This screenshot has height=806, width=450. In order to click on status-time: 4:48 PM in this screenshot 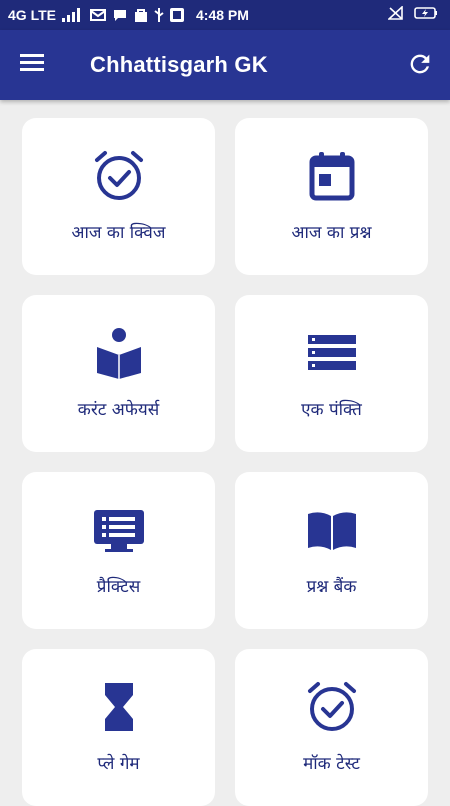, I will do `click(222, 15)`.